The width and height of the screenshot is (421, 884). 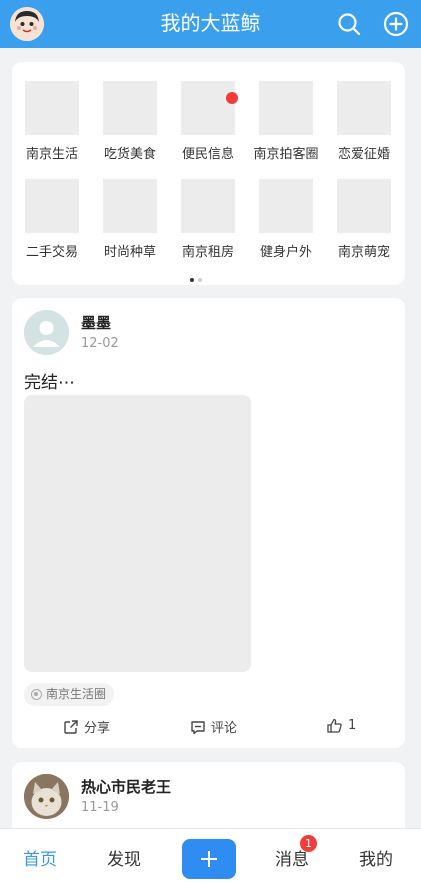 I want to click on page-indicator, so click(x=198, y=276).